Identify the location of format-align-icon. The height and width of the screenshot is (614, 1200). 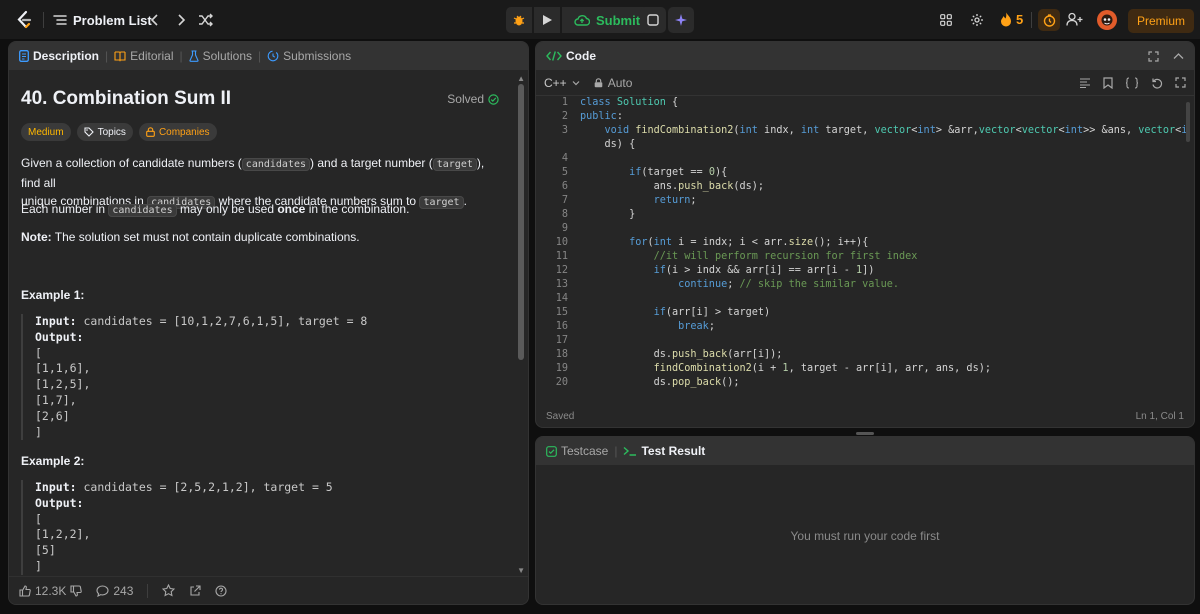
(1085, 82).